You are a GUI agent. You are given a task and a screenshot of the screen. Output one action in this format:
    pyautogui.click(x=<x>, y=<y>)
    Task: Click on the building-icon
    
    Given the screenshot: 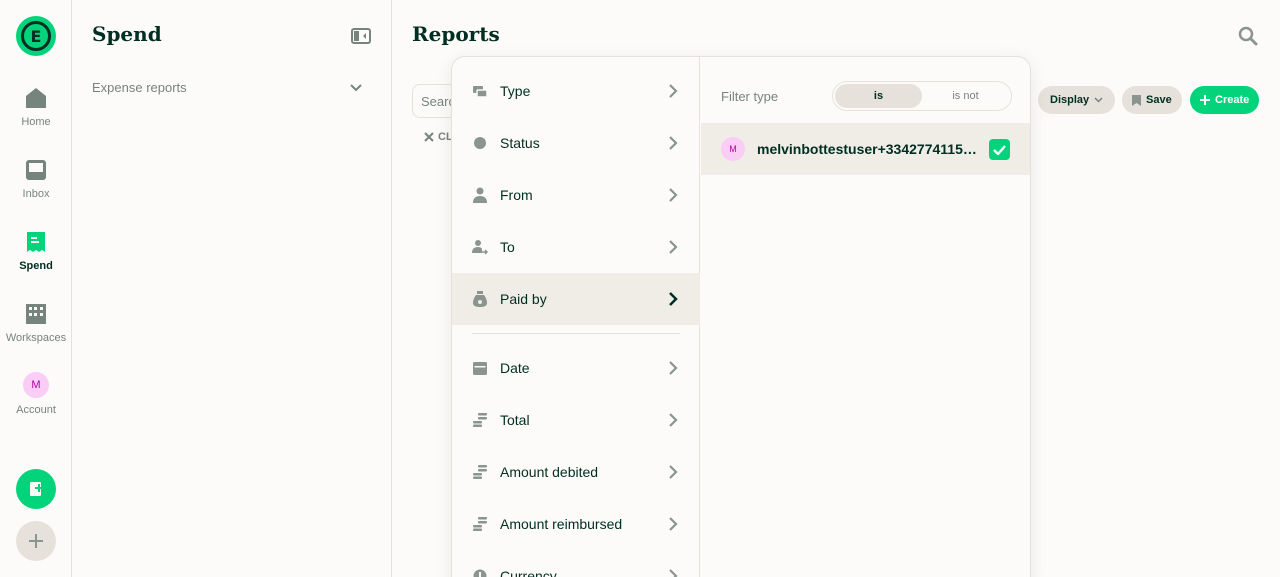 What is the action you would take?
    pyautogui.click(x=36, y=314)
    